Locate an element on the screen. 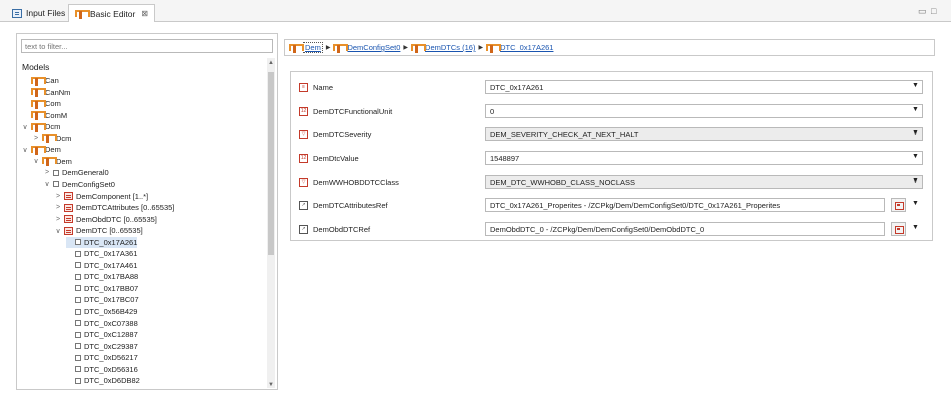 This screenshot has height=407, width=951. tree-item-label: DemObdDTC [0..65535] is located at coordinates (116, 219).